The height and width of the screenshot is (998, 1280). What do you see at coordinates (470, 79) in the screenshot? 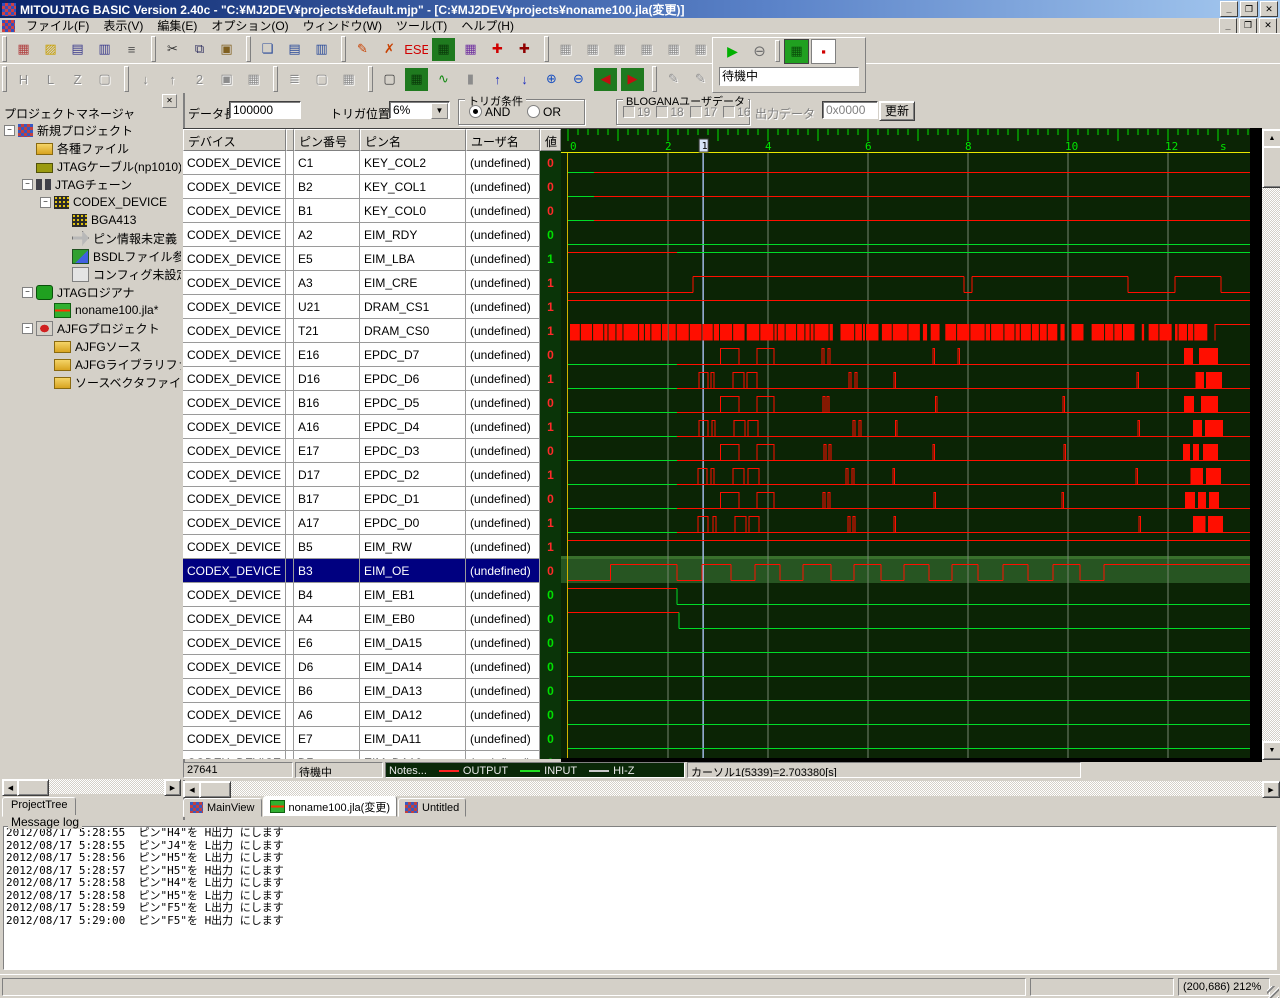
I see `pause-icon: ▮` at bounding box center [470, 79].